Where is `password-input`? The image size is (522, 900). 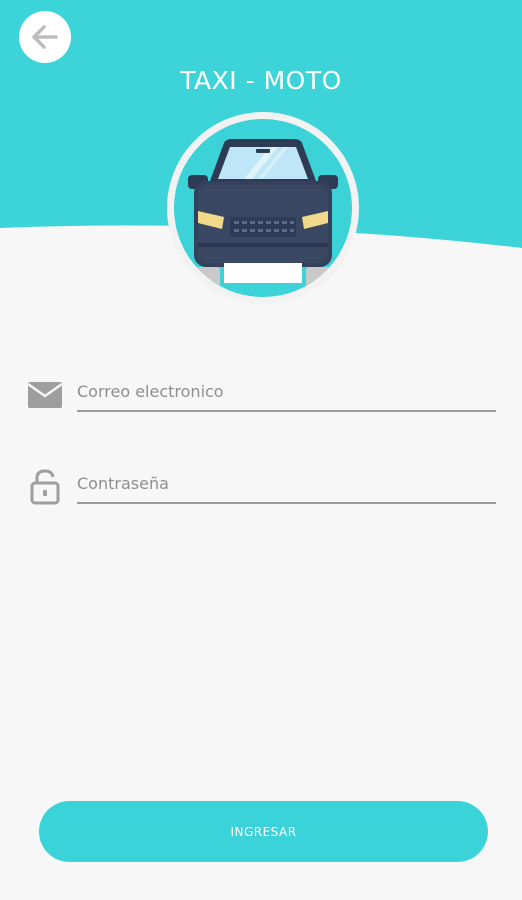
password-input is located at coordinates (286, 484).